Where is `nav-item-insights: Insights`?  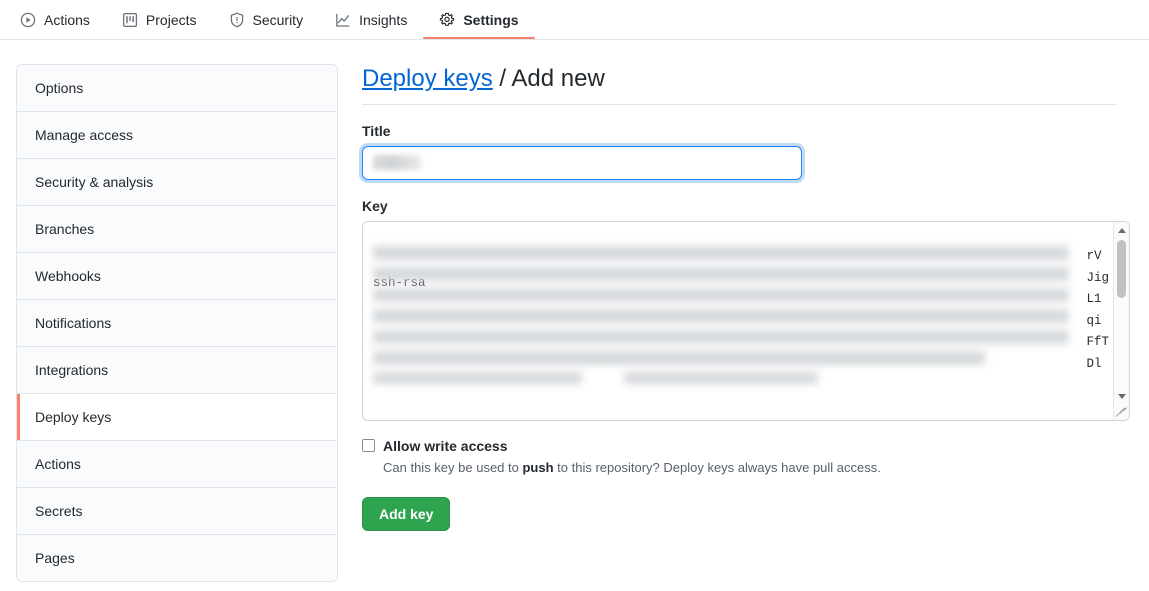 nav-item-insights: Insights is located at coordinates (371, 19).